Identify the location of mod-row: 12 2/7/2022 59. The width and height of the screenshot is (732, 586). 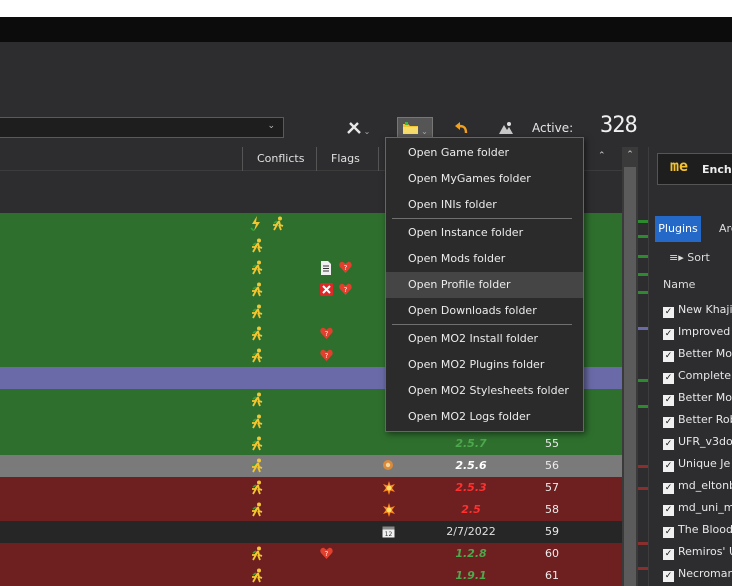
(311, 532).